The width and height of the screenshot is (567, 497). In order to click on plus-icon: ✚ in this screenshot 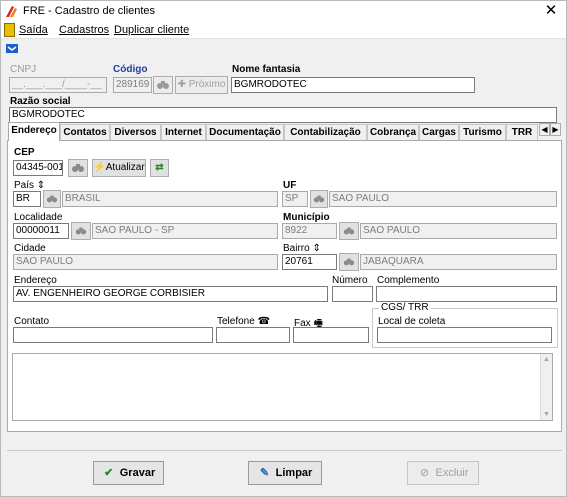, I will do `click(181, 84)`.